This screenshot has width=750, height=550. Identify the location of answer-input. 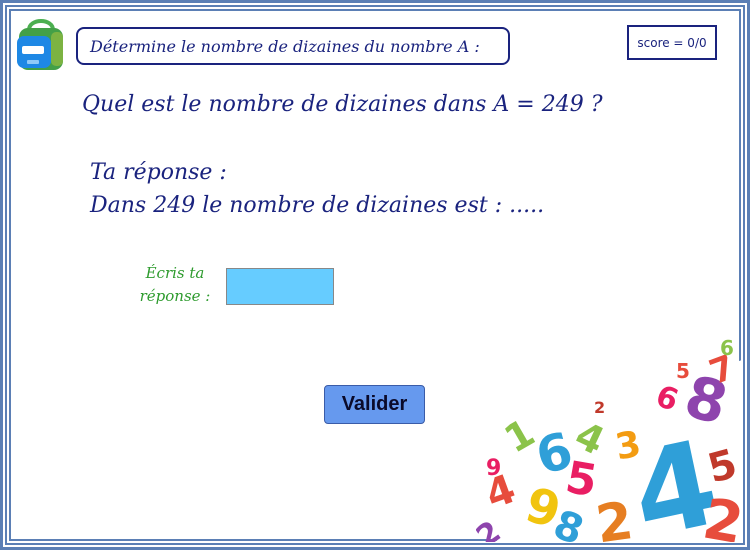
(280, 286).